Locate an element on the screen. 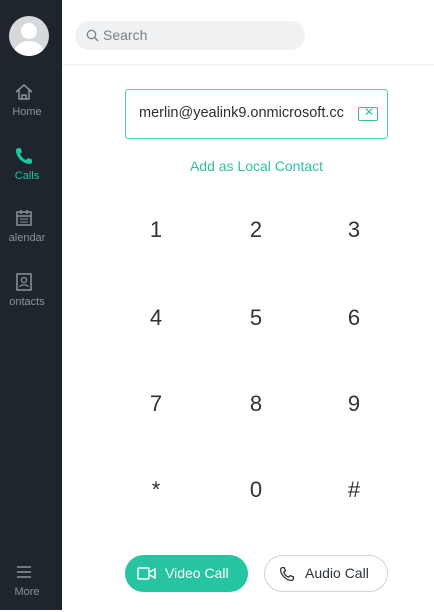 This screenshot has width=434, height=612. close-icon: ✕ is located at coordinates (369, 112).